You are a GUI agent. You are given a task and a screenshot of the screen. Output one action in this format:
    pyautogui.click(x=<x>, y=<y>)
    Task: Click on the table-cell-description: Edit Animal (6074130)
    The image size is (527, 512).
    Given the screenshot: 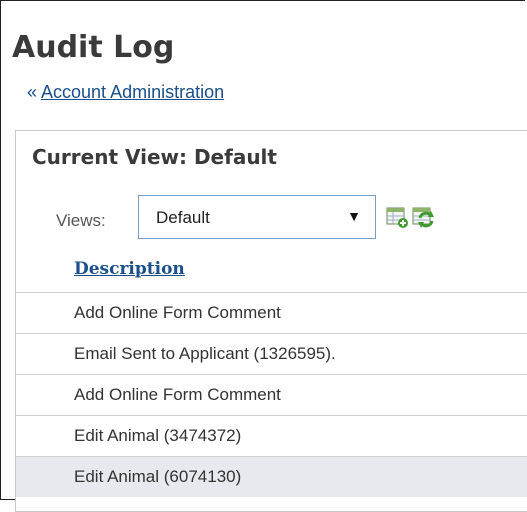 What is the action you would take?
    pyautogui.click(x=158, y=476)
    